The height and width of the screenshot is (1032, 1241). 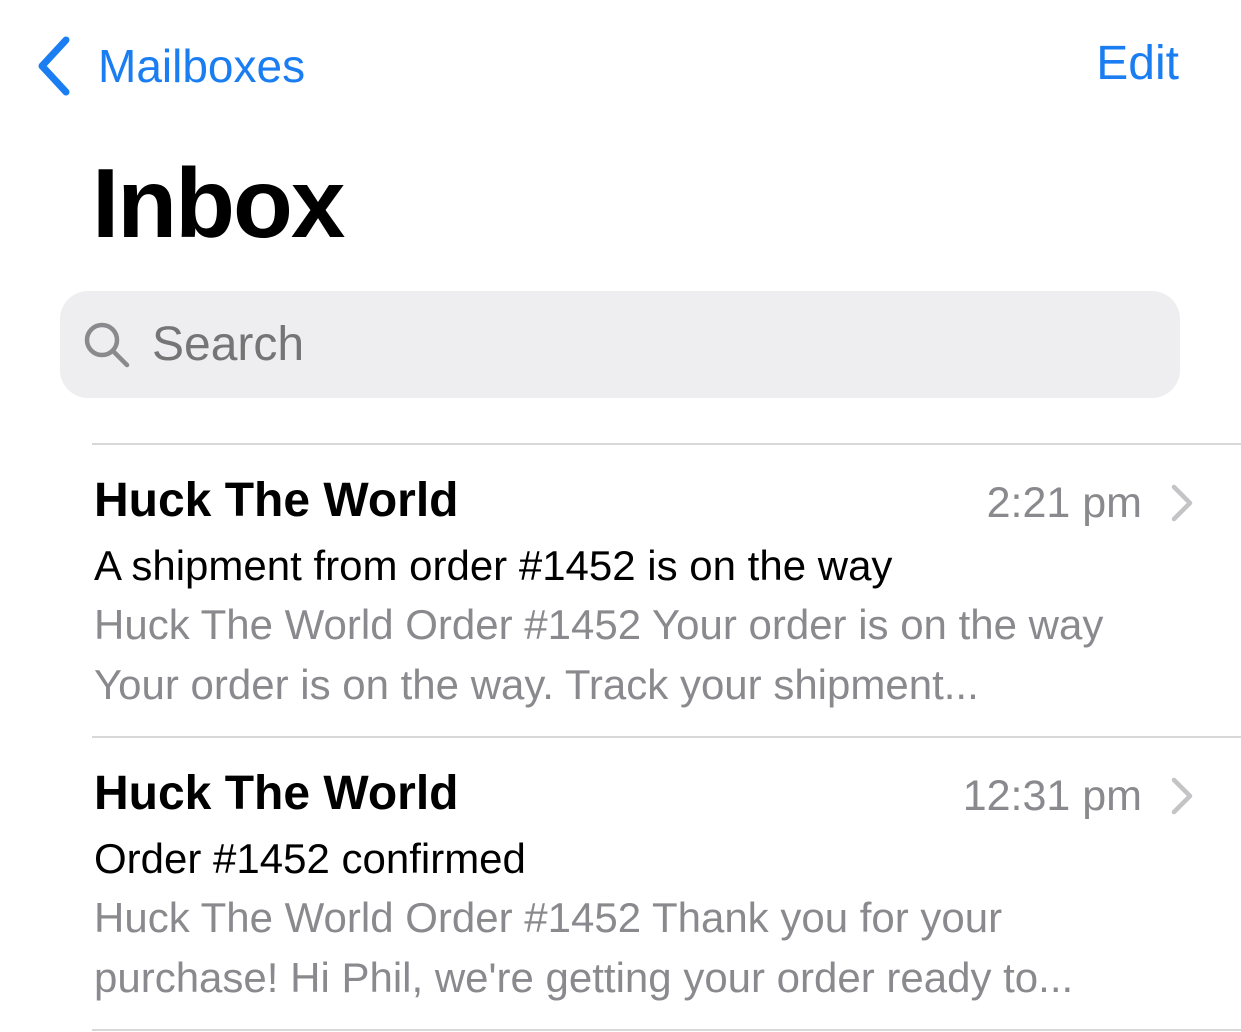 What do you see at coordinates (1137, 64) in the screenshot?
I see `edit-button: Edit` at bounding box center [1137, 64].